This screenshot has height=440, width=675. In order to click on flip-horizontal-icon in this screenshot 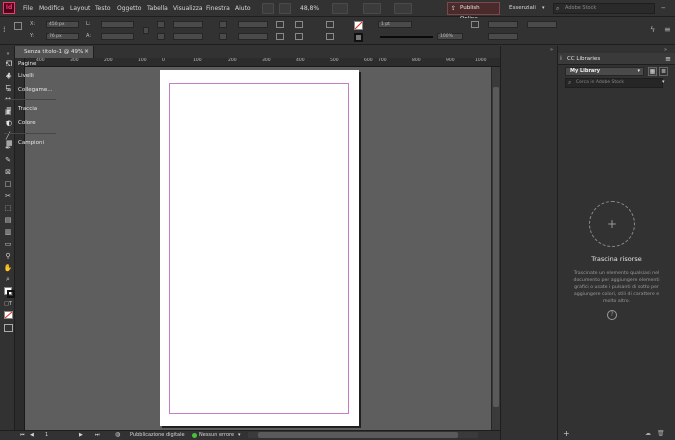, I will do `click(280, 36)`.